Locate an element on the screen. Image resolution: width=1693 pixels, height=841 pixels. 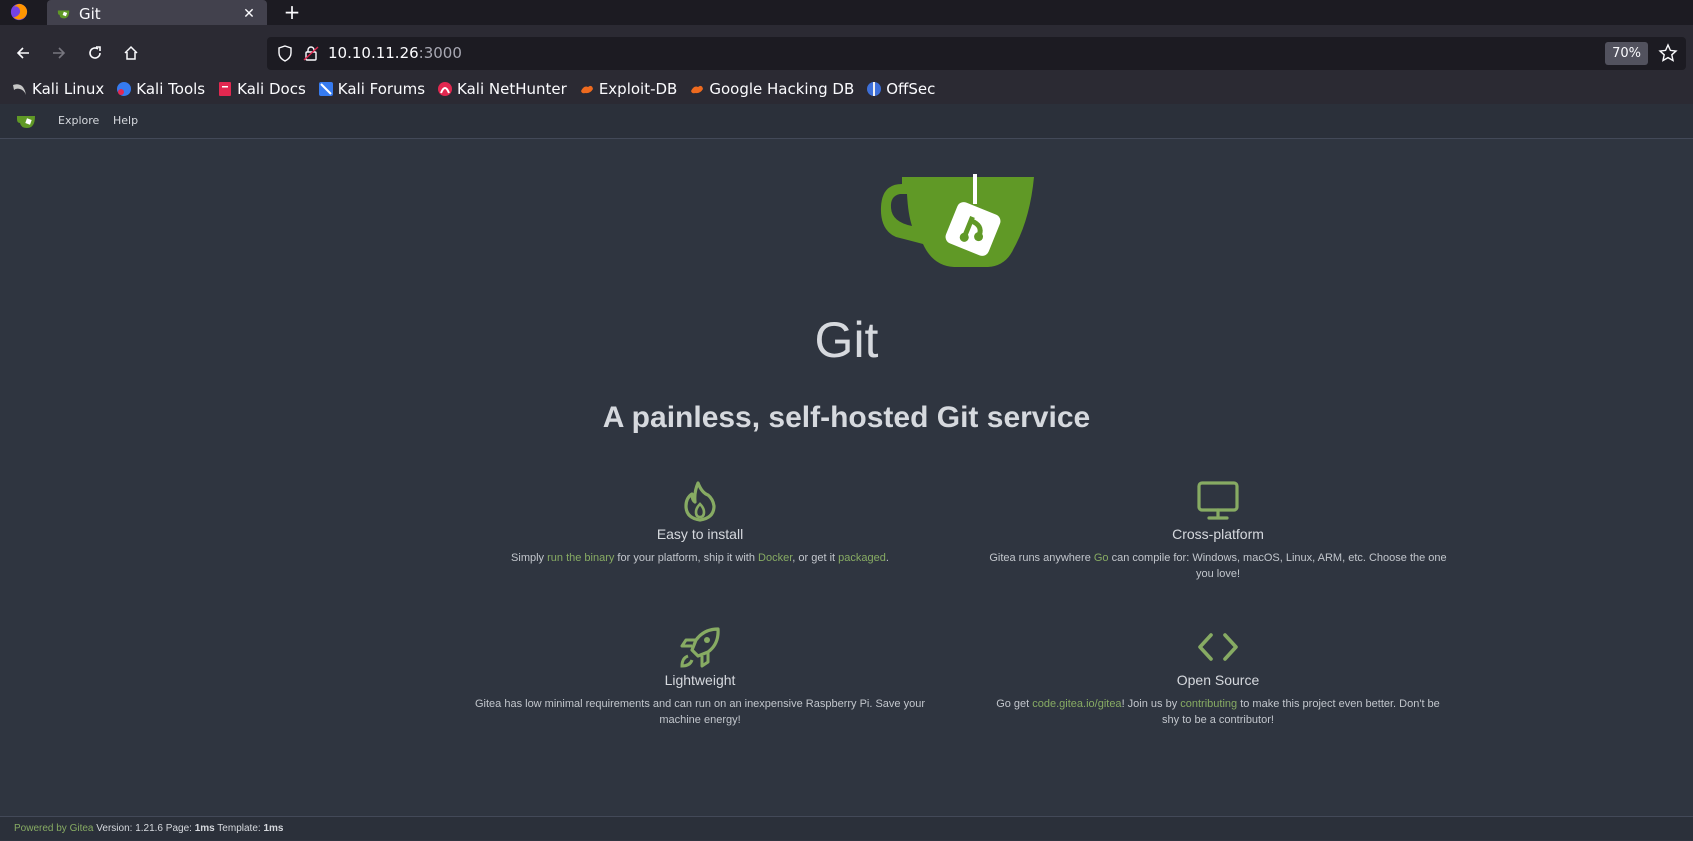
offsec-icon is located at coordinates (874, 89).